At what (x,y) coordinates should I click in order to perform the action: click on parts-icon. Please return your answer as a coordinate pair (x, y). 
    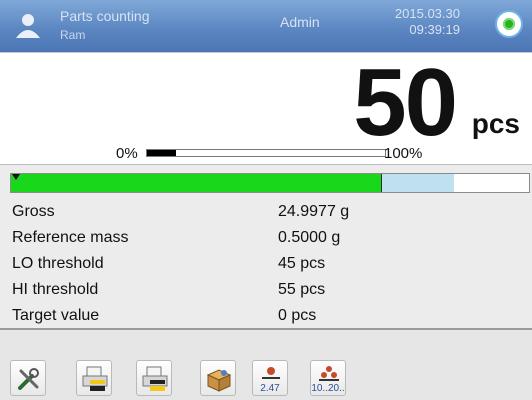
    Looking at the image, I should click on (329, 373).